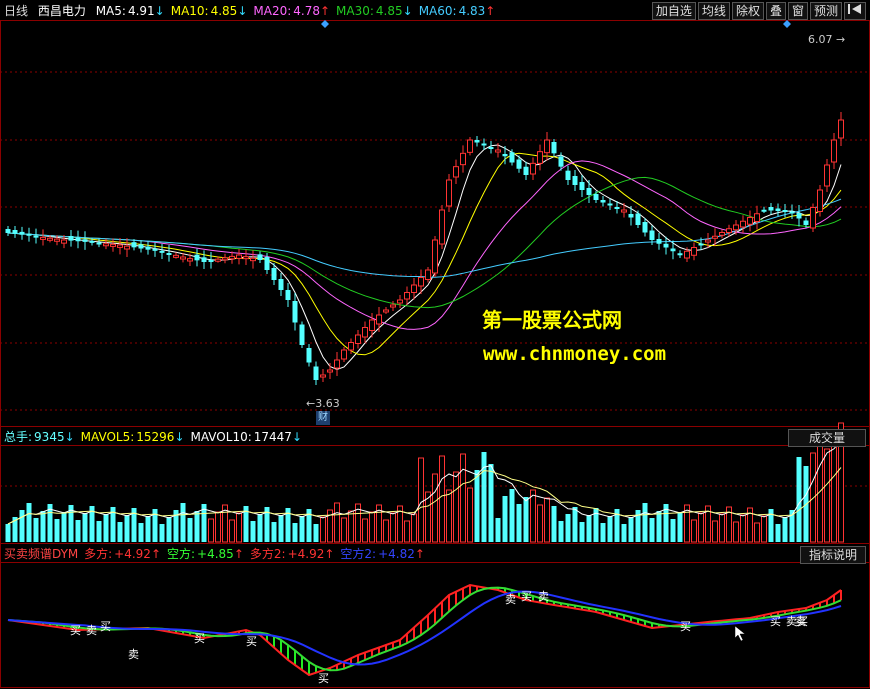 The image size is (870, 689). What do you see at coordinates (132, 437) in the screenshot?
I see `vol-value-1: MAVOL5: 15296↓` at bounding box center [132, 437].